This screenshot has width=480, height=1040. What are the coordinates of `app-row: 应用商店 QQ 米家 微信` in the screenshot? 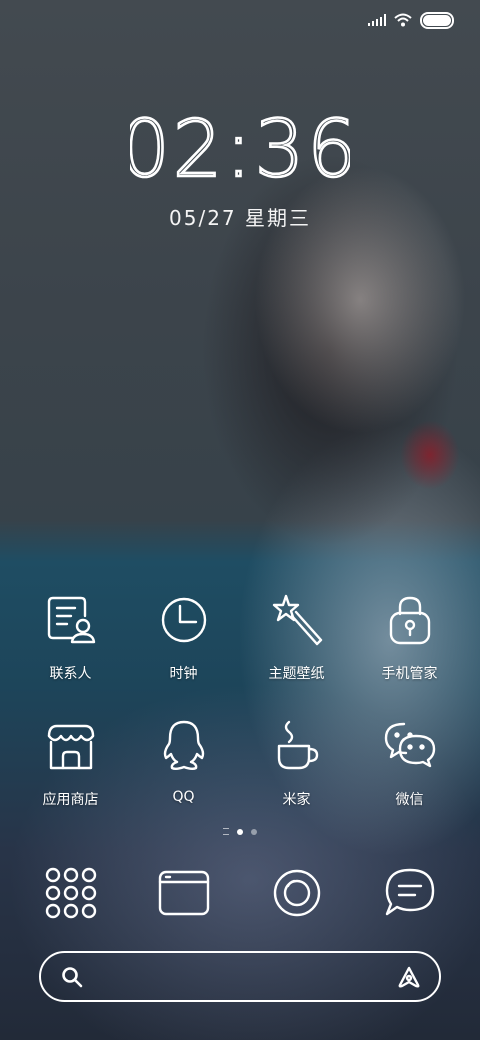 It's located at (240, 777).